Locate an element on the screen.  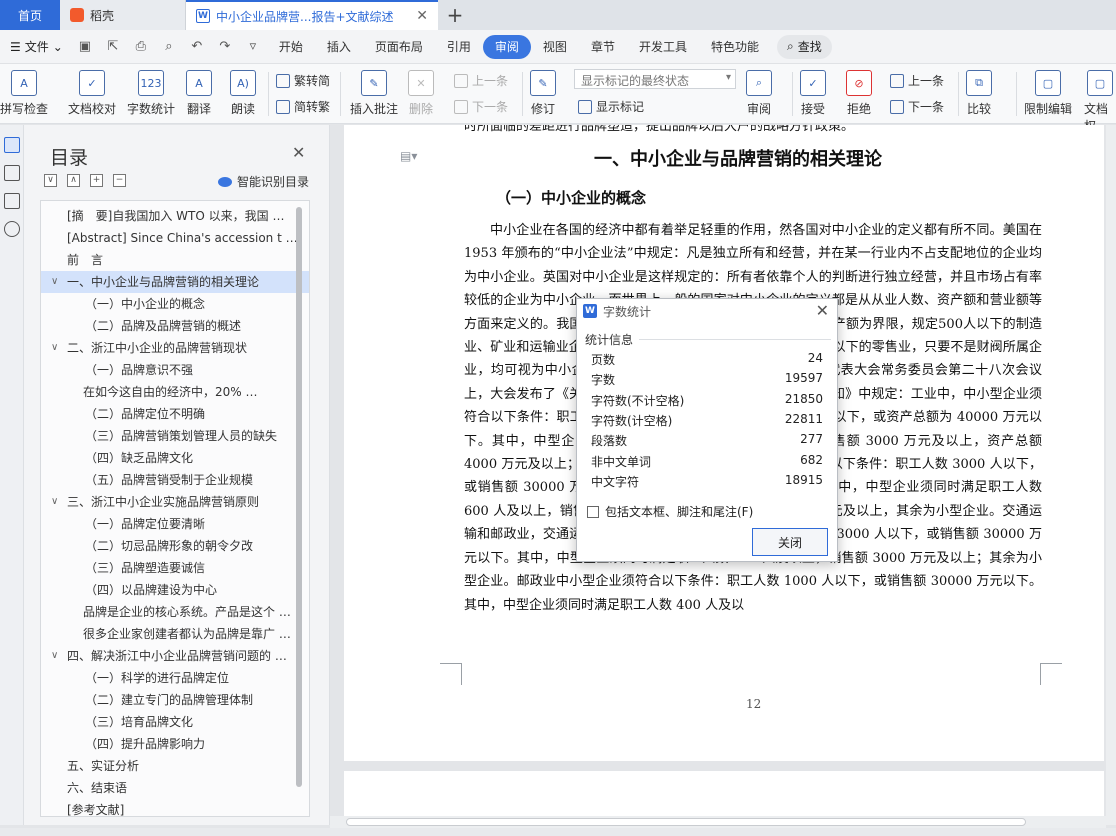
toc-item: 前 言 is located at coordinates (175, 260).